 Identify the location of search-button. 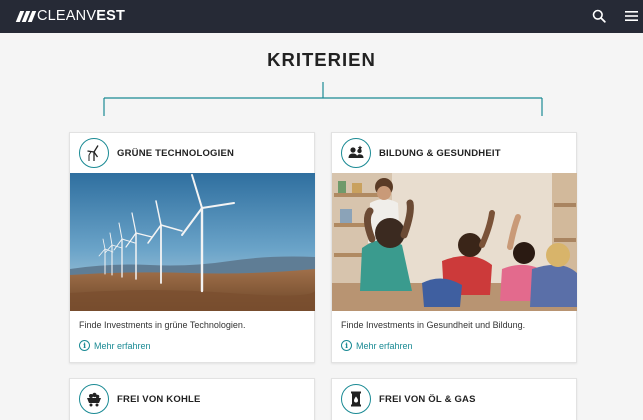
(599, 16).